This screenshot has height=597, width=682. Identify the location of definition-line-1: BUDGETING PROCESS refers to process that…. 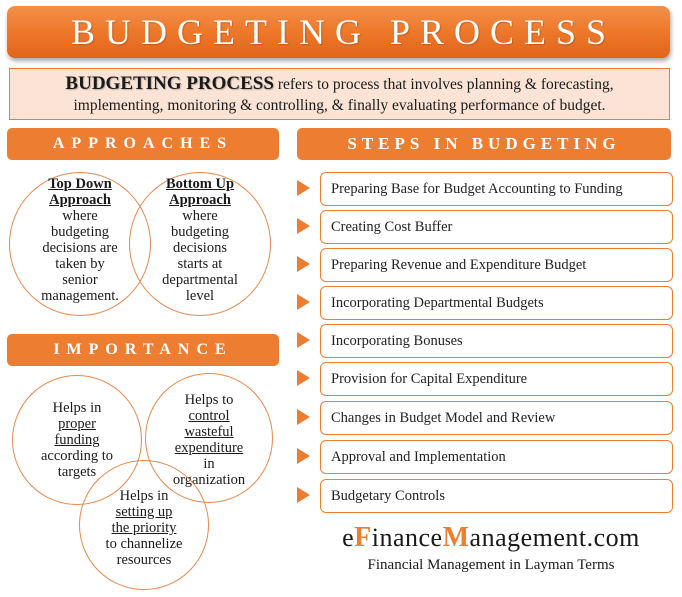
(339, 84).